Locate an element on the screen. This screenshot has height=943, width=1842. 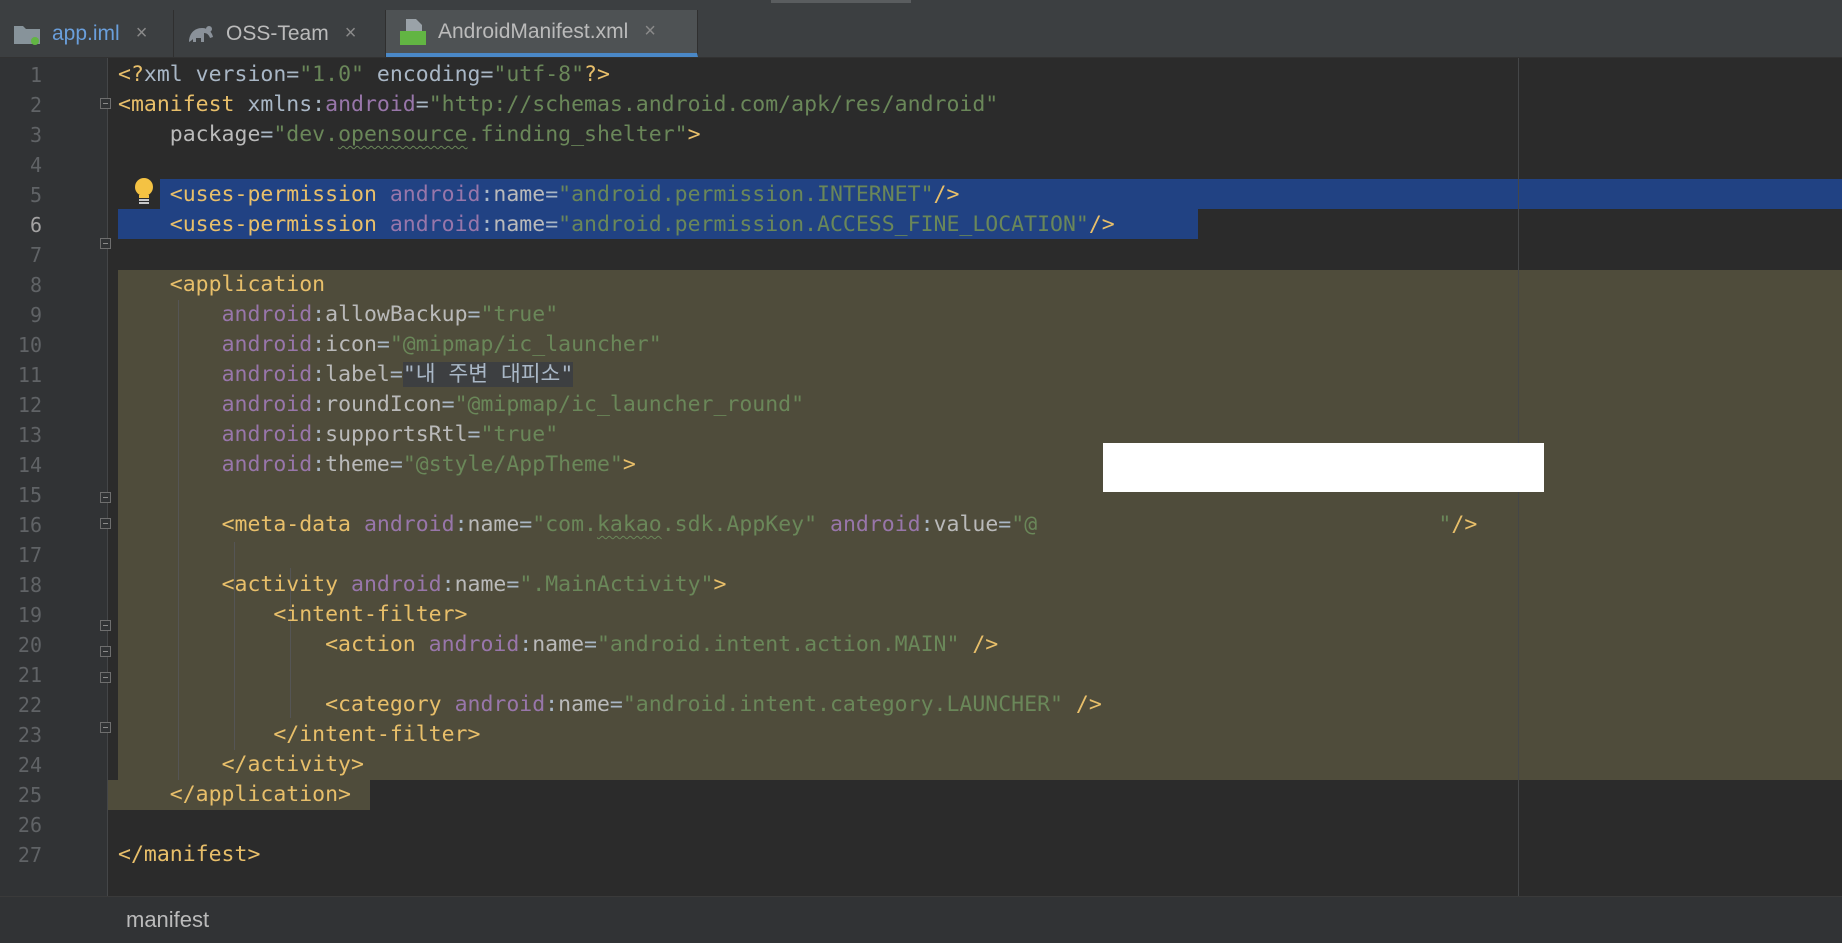
lightbulb-icon is located at coordinates (144, 192).